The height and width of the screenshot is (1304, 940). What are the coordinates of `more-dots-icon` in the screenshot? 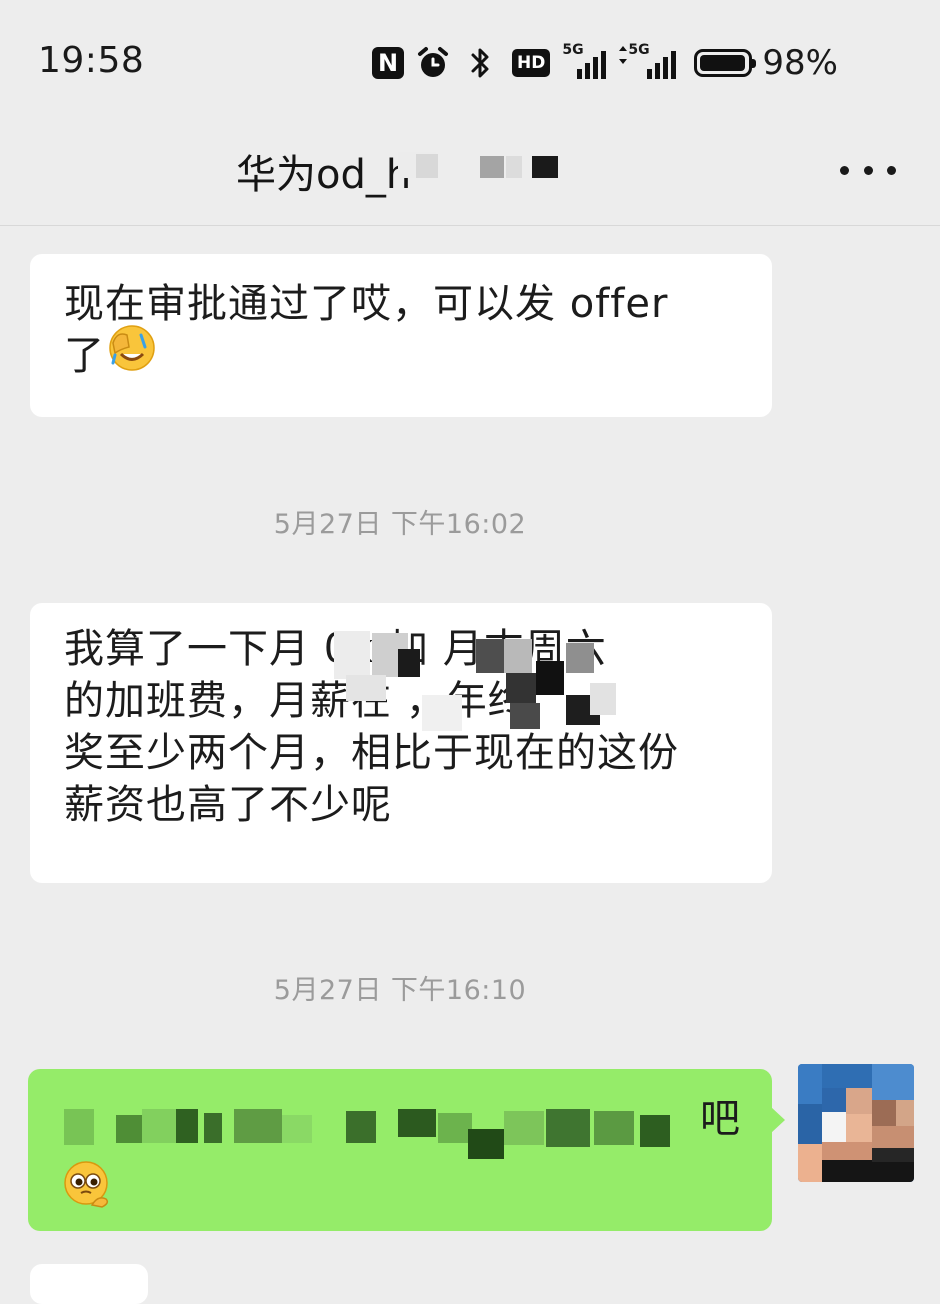 It's located at (844, 170).